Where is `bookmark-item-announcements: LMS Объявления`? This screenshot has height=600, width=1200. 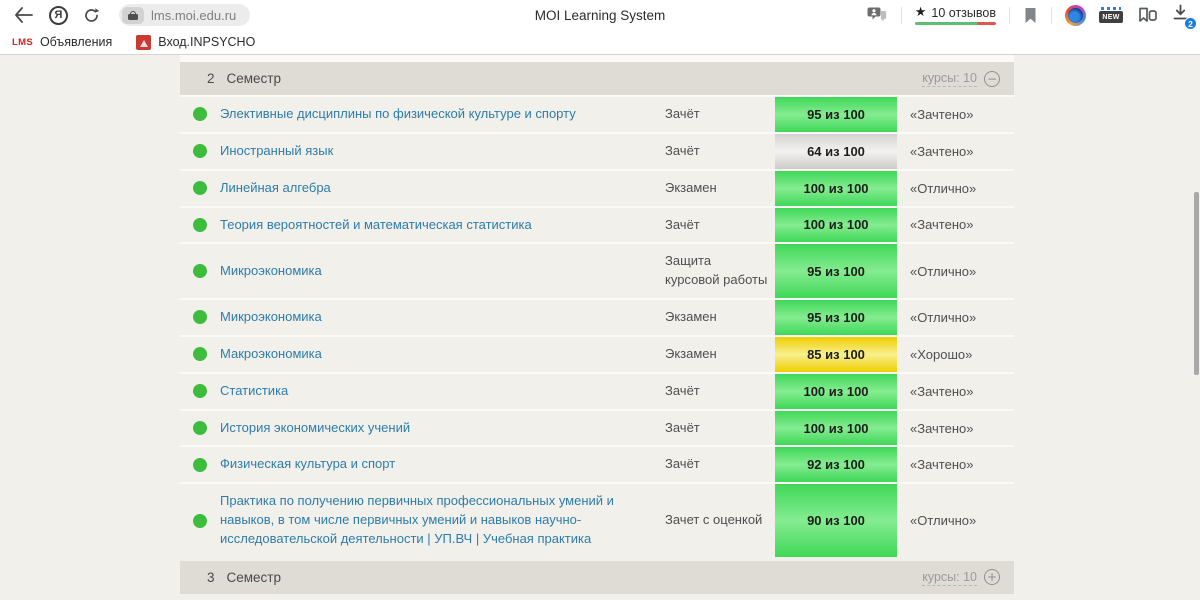
bookmark-item-announcements: LMS Объявления is located at coordinates (62, 42).